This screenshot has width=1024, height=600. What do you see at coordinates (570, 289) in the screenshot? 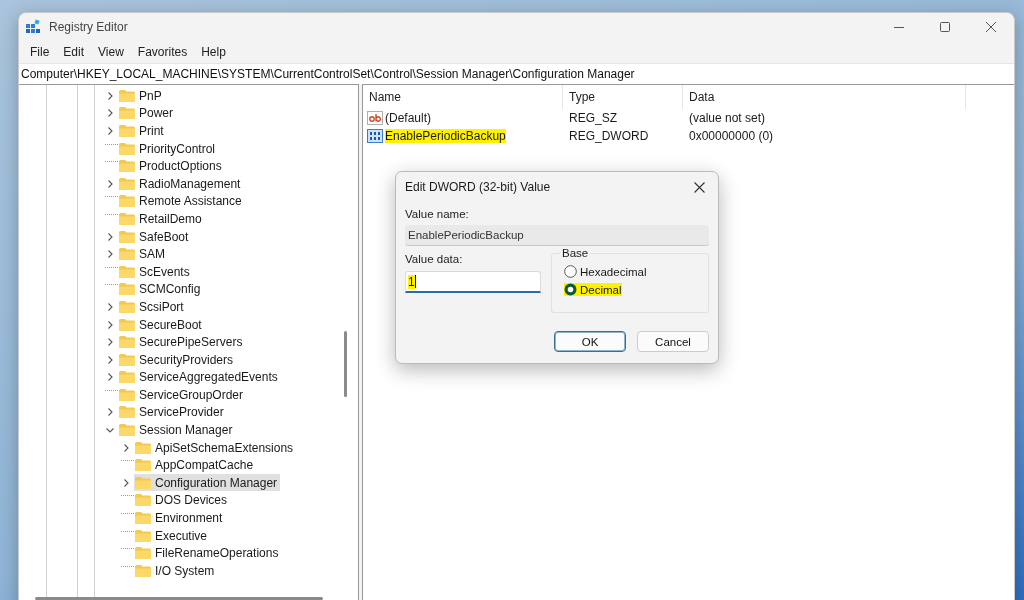
I see `radio-selected-icon` at bounding box center [570, 289].